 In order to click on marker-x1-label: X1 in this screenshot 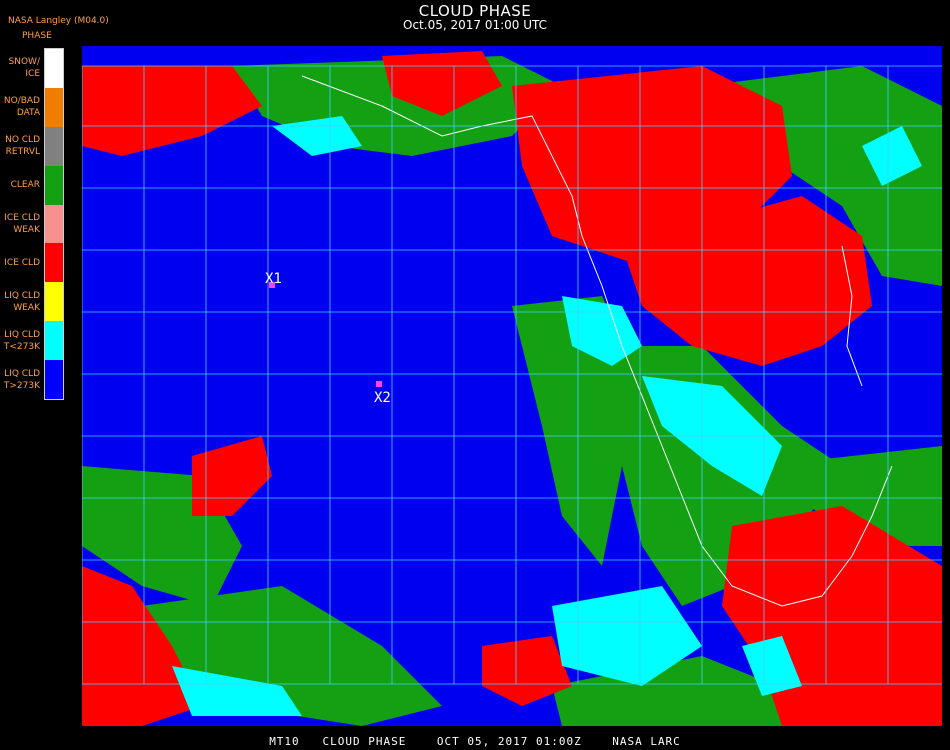, I will do `click(273, 279)`.